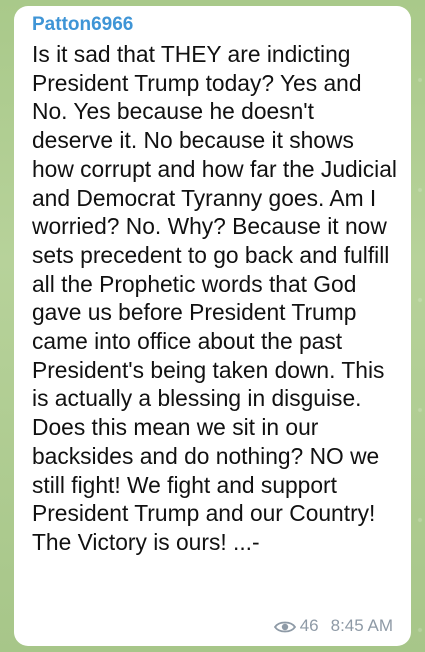  What do you see at coordinates (361, 625) in the screenshot?
I see `message-time: 8:45 AM` at bounding box center [361, 625].